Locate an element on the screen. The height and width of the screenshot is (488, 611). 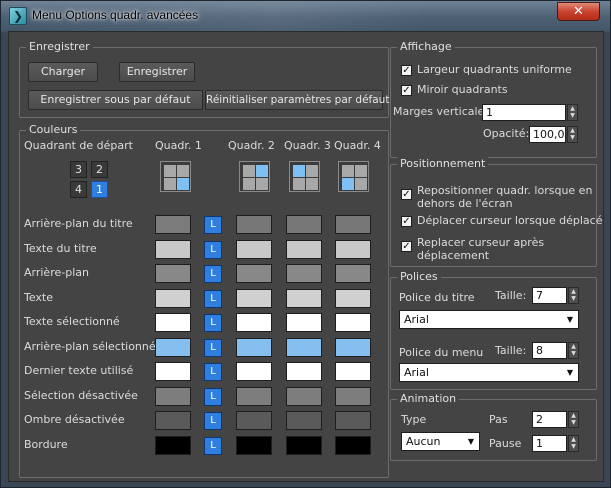
vertical-margins-label: Marges verticales is located at coordinates (442, 111).